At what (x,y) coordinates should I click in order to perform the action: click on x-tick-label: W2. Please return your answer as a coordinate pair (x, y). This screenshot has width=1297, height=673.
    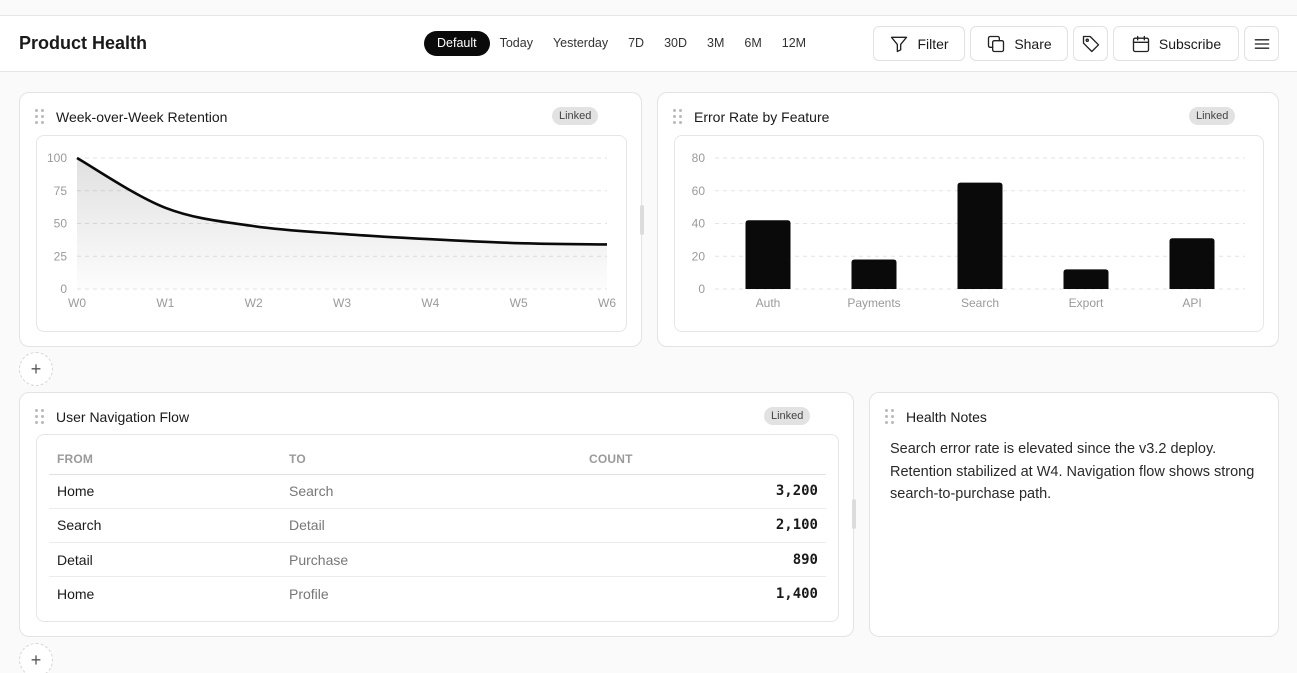
    Looking at the image, I should click on (254, 303).